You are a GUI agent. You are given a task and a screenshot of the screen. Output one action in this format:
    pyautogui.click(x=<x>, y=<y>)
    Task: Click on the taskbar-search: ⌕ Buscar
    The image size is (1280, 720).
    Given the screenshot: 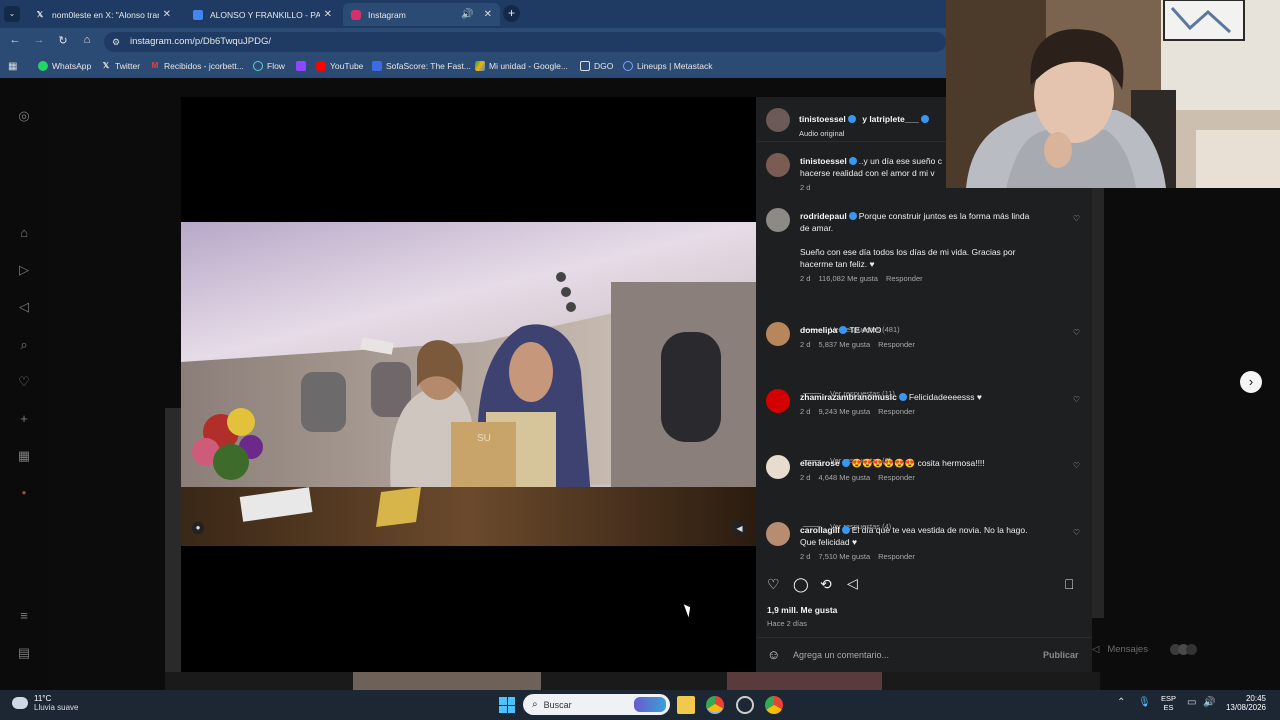 What is the action you would take?
    pyautogui.click(x=596, y=704)
    